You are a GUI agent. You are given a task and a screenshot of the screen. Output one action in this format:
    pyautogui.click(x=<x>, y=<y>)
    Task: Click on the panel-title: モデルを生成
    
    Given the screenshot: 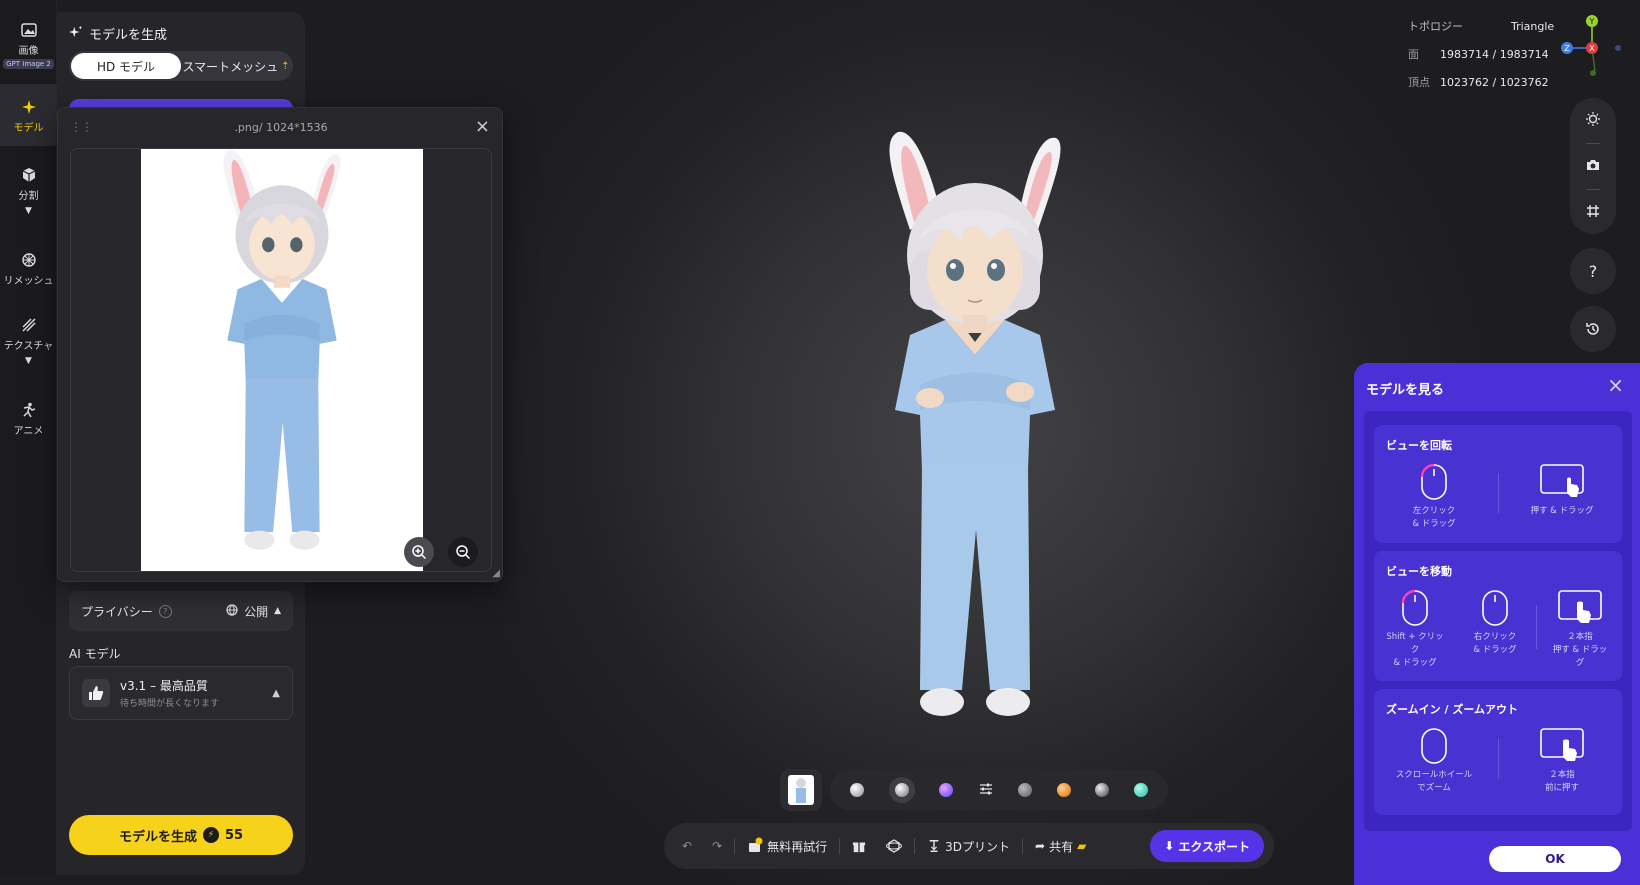 What is the action you would take?
    pyautogui.click(x=118, y=33)
    